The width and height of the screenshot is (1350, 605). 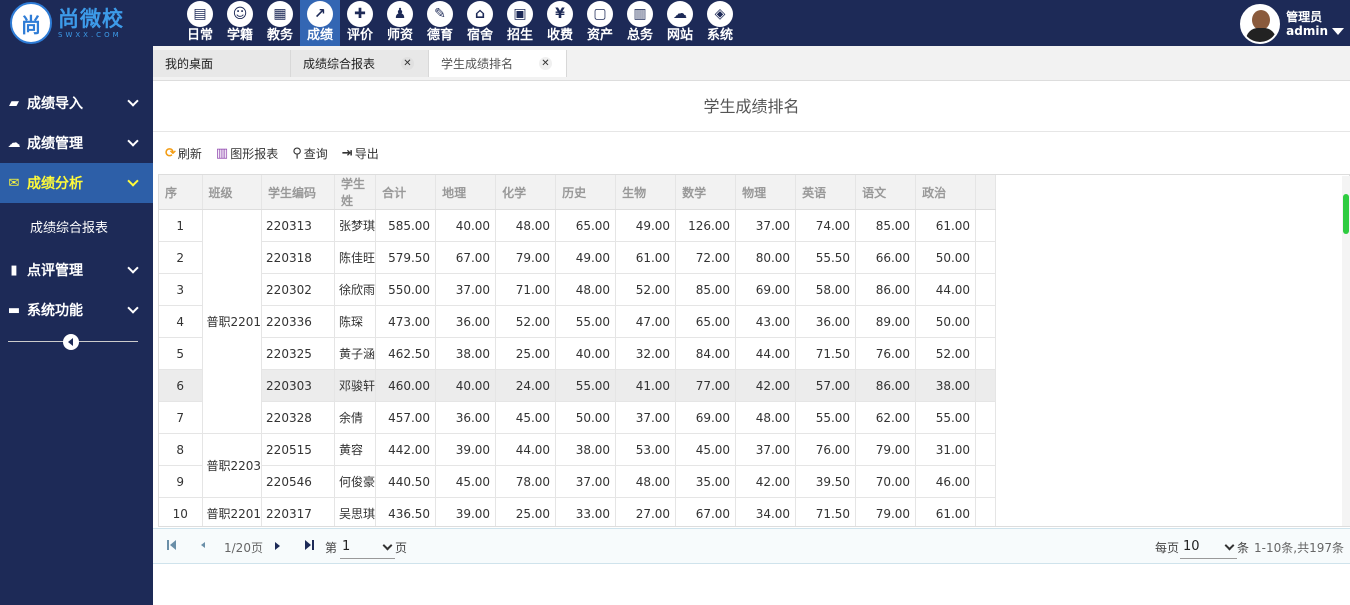 I want to click on nav-label: 宿舍, so click(x=479, y=35).